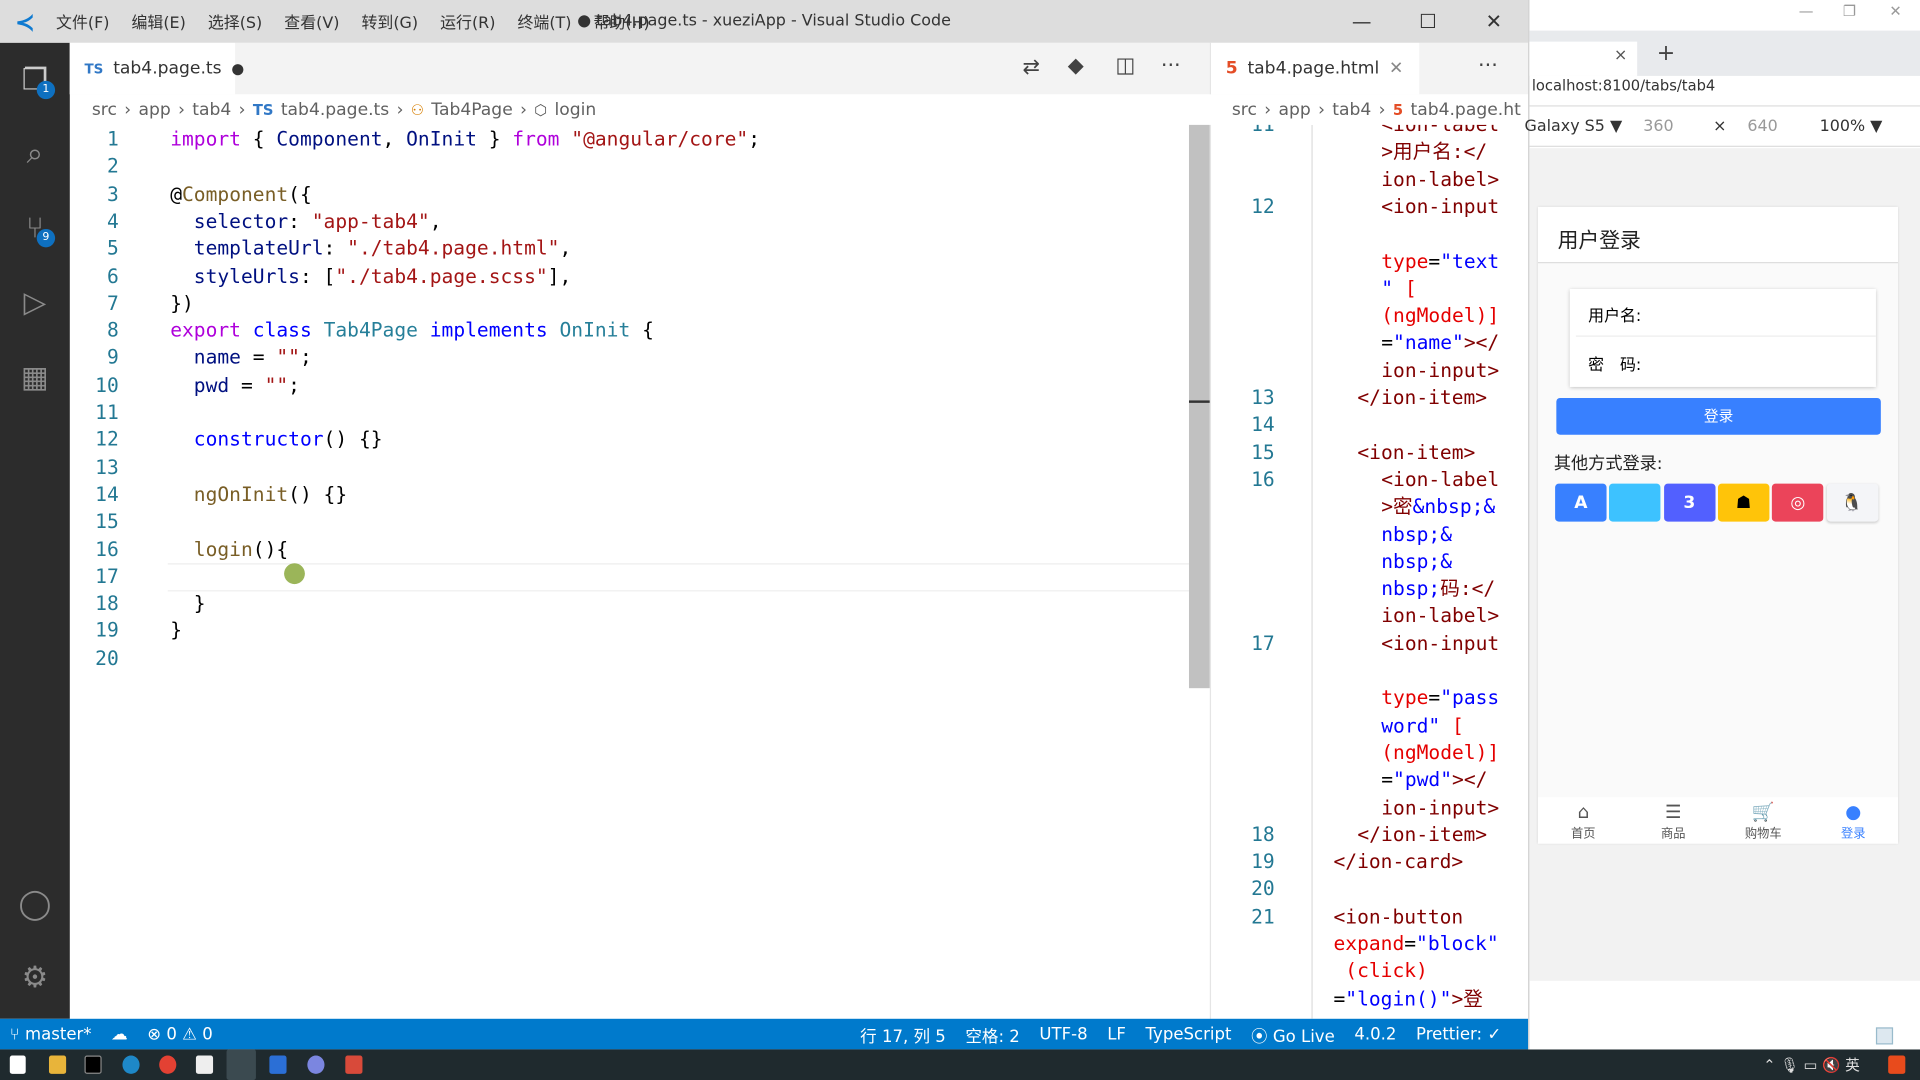 The height and width of the screenshot is (1080, 1920). I want to click on browser-tab: ×, so click(1583, 58).